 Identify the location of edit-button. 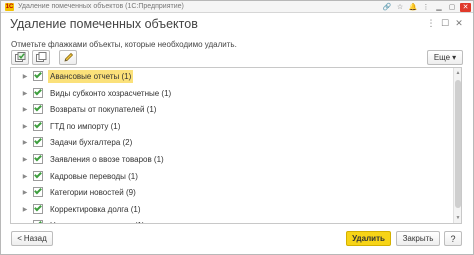
(68, 57).